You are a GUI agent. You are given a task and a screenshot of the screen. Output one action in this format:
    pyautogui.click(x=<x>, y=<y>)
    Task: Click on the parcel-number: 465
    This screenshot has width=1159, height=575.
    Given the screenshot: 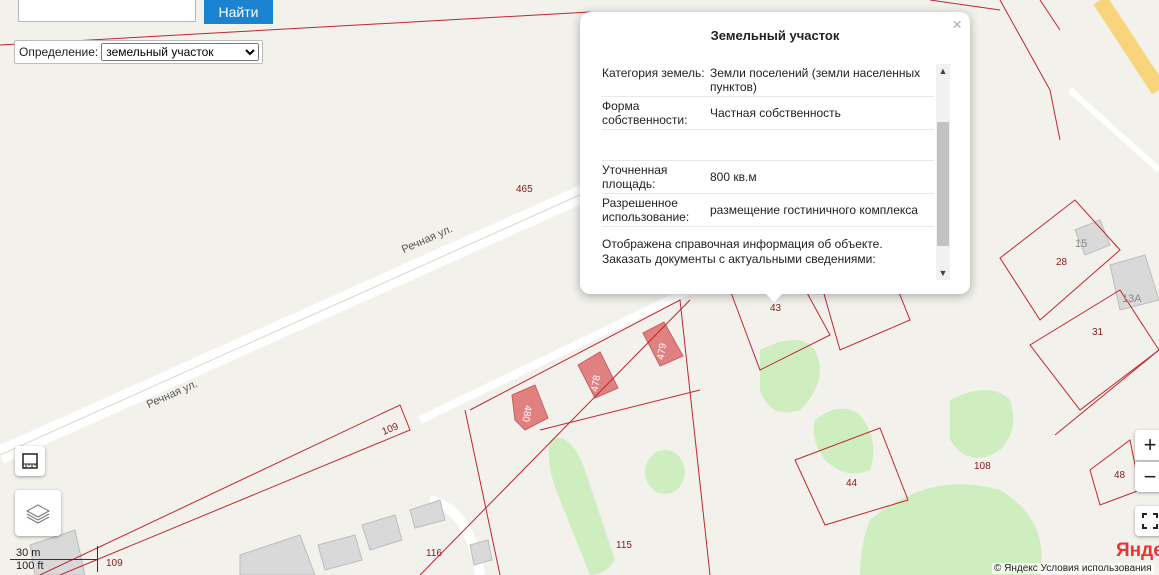 What is the action you would take?
    pyautogui.click(x=524, y=189)
    